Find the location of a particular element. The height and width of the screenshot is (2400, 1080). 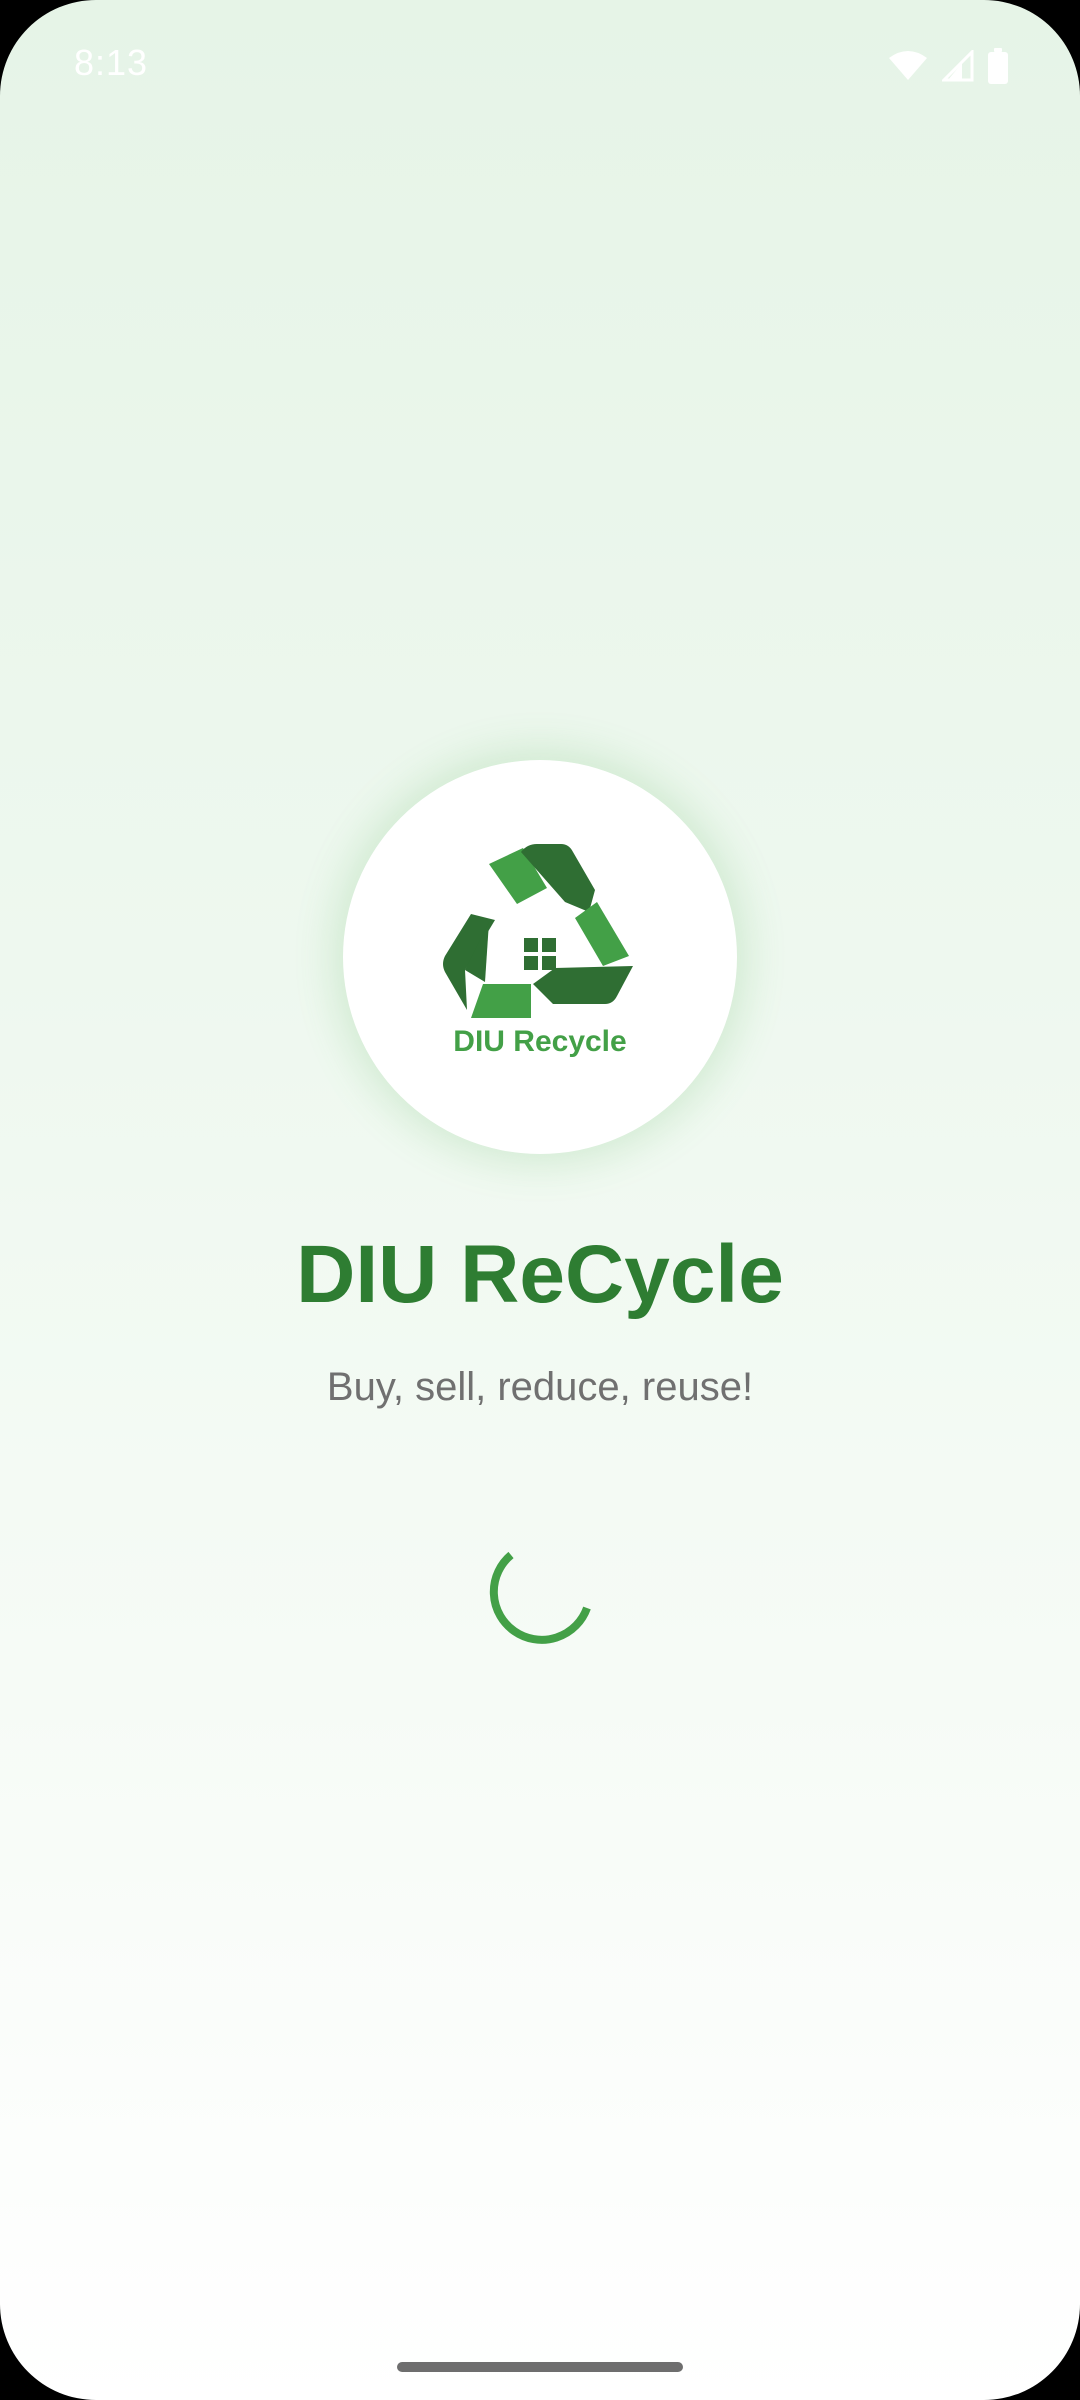

cellular-signal-icon is located at coordinates (958, 66).